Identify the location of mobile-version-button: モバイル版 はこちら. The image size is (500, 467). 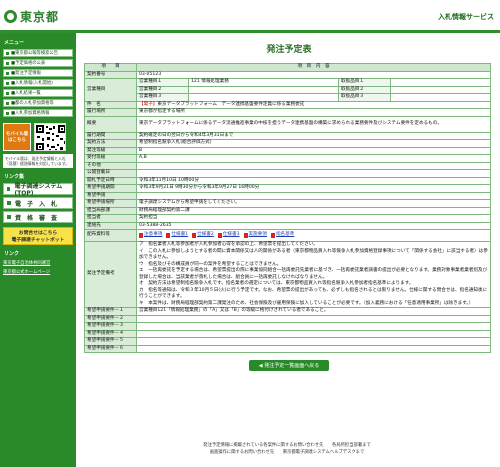
(17, 137).